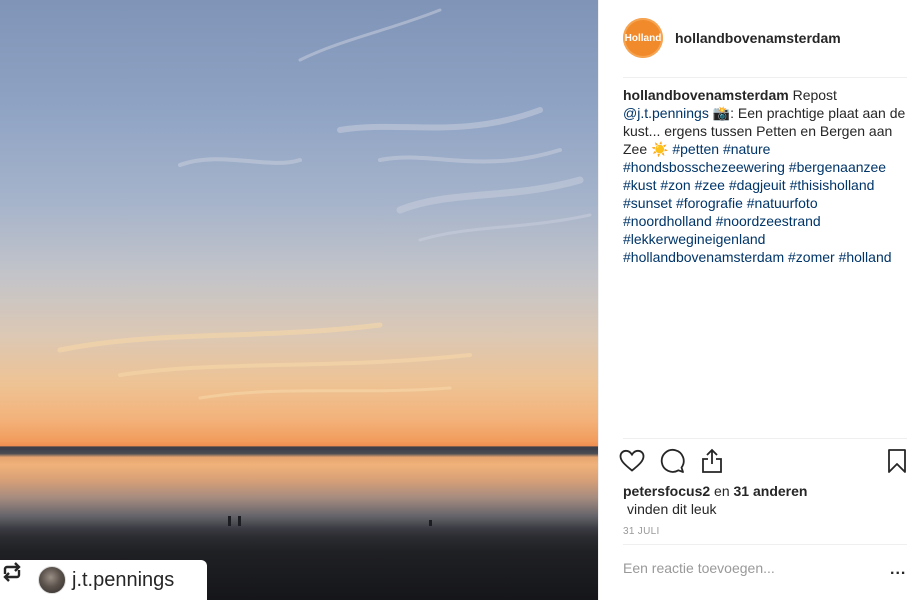  I want to click on hashtag: #forografie, so click(709, 203).